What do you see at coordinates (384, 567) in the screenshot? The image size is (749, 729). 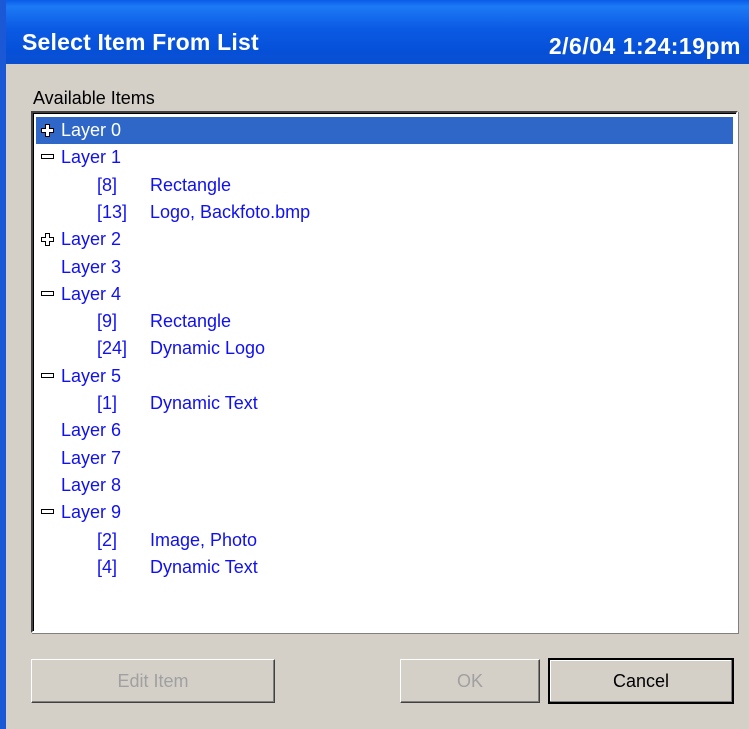 I see `tree-item-row: [4] Dynamic Text` at bounding box center [384, 567].